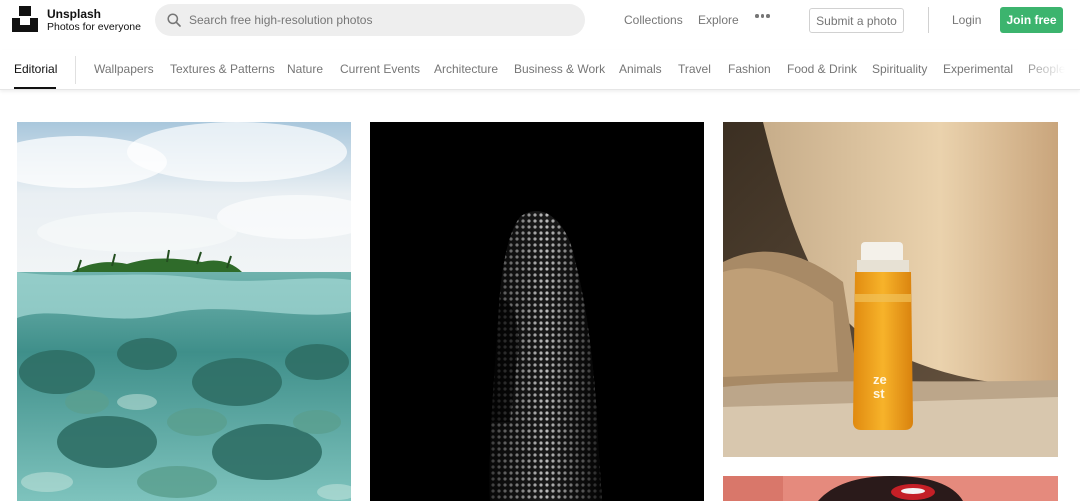 The height and width of the screenshot is (501, 1080). I want to click on topic-editorial: Editorial, so click(35, 69).